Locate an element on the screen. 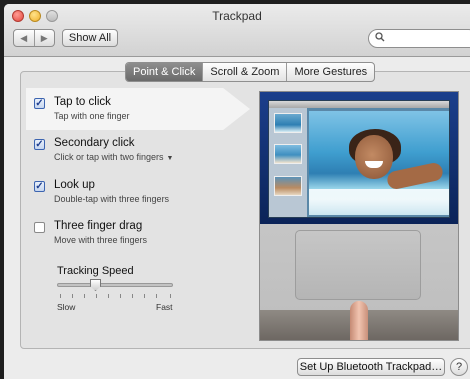  preview-screen is located at coordinates (359, 158).